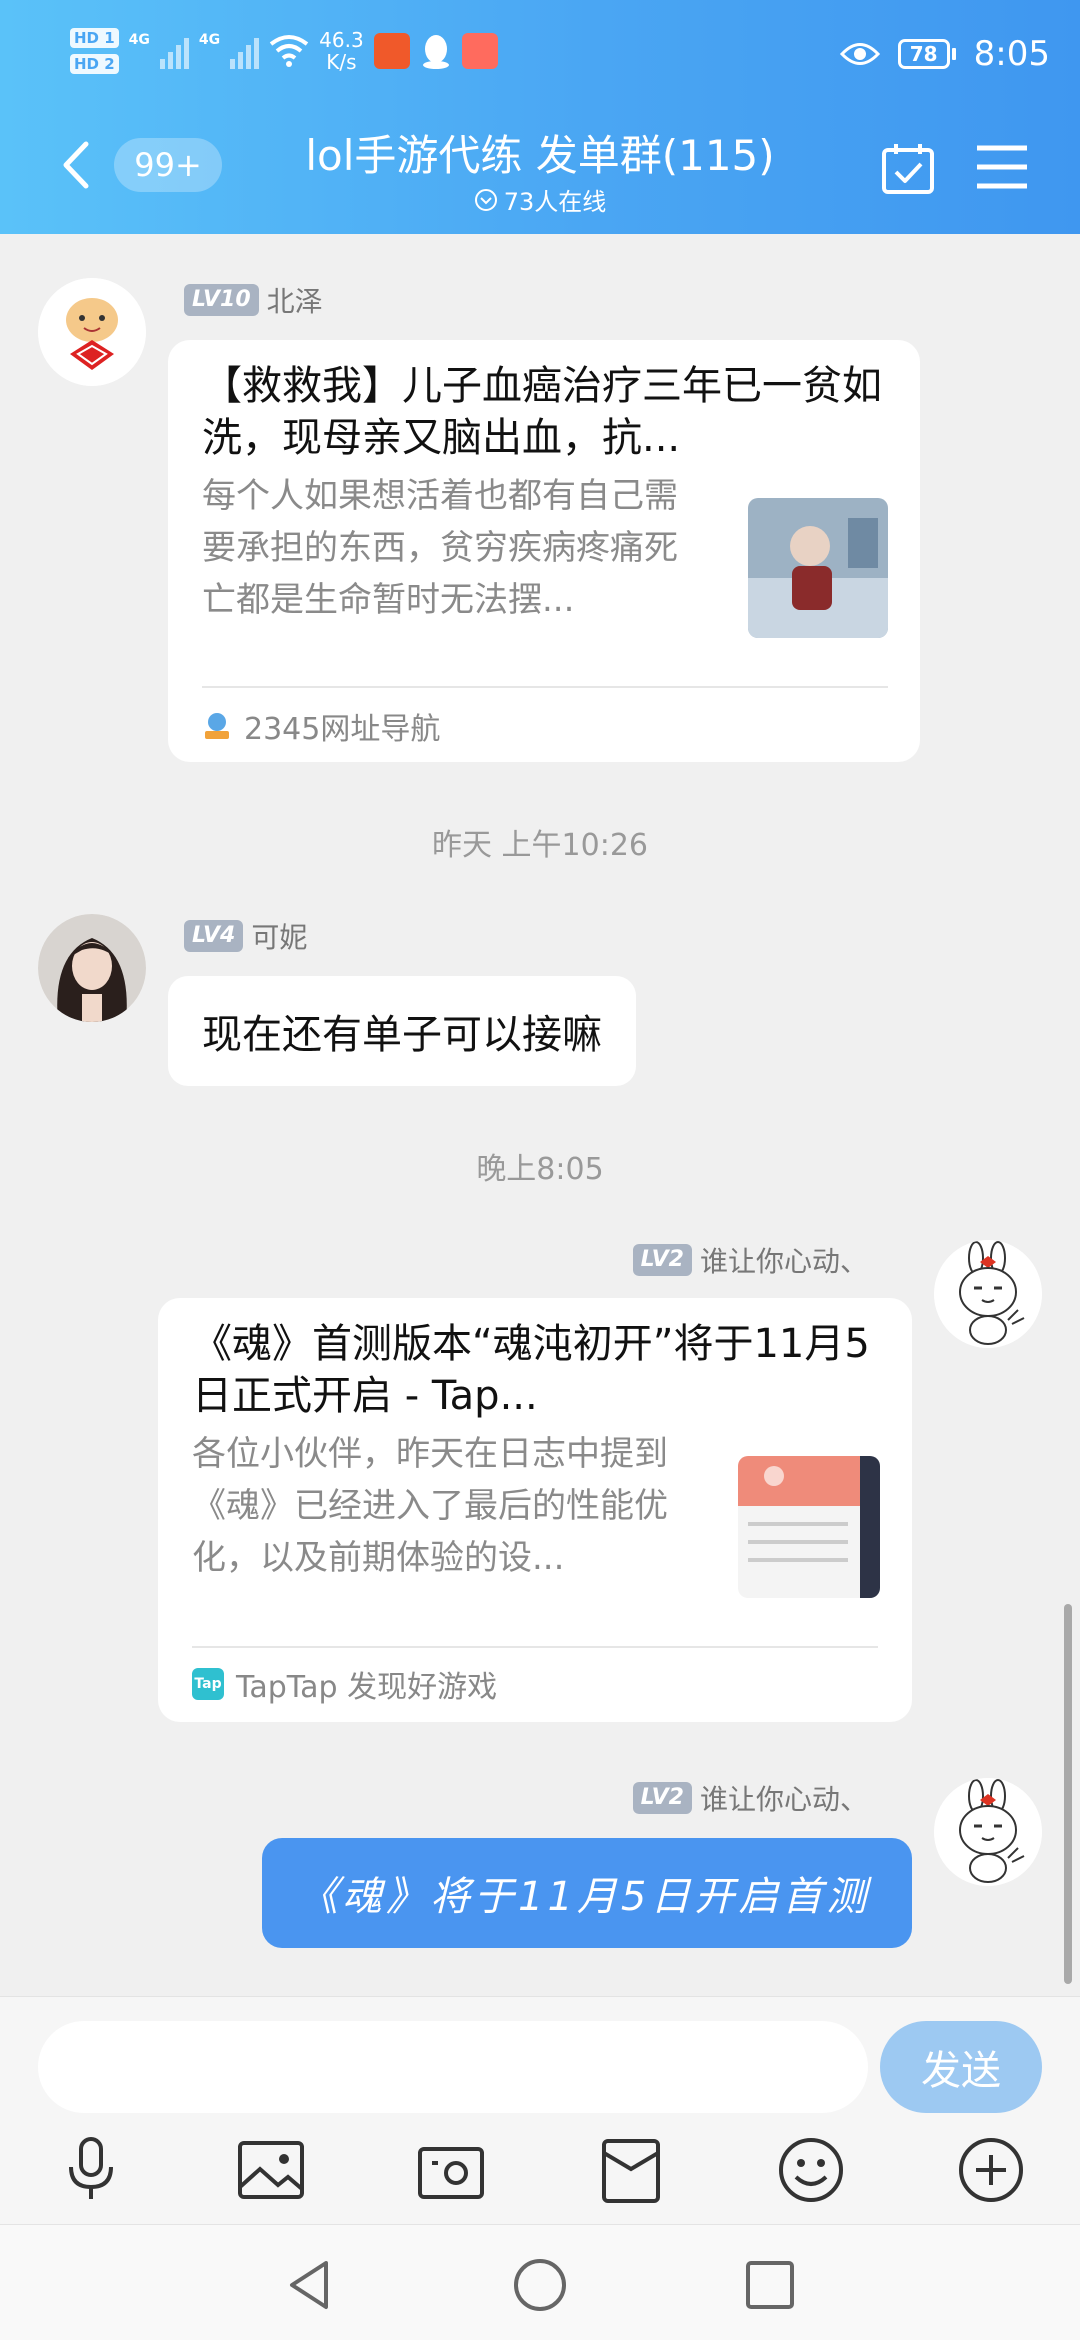  I want to click on red-packet-icon, so click(631, 2170).